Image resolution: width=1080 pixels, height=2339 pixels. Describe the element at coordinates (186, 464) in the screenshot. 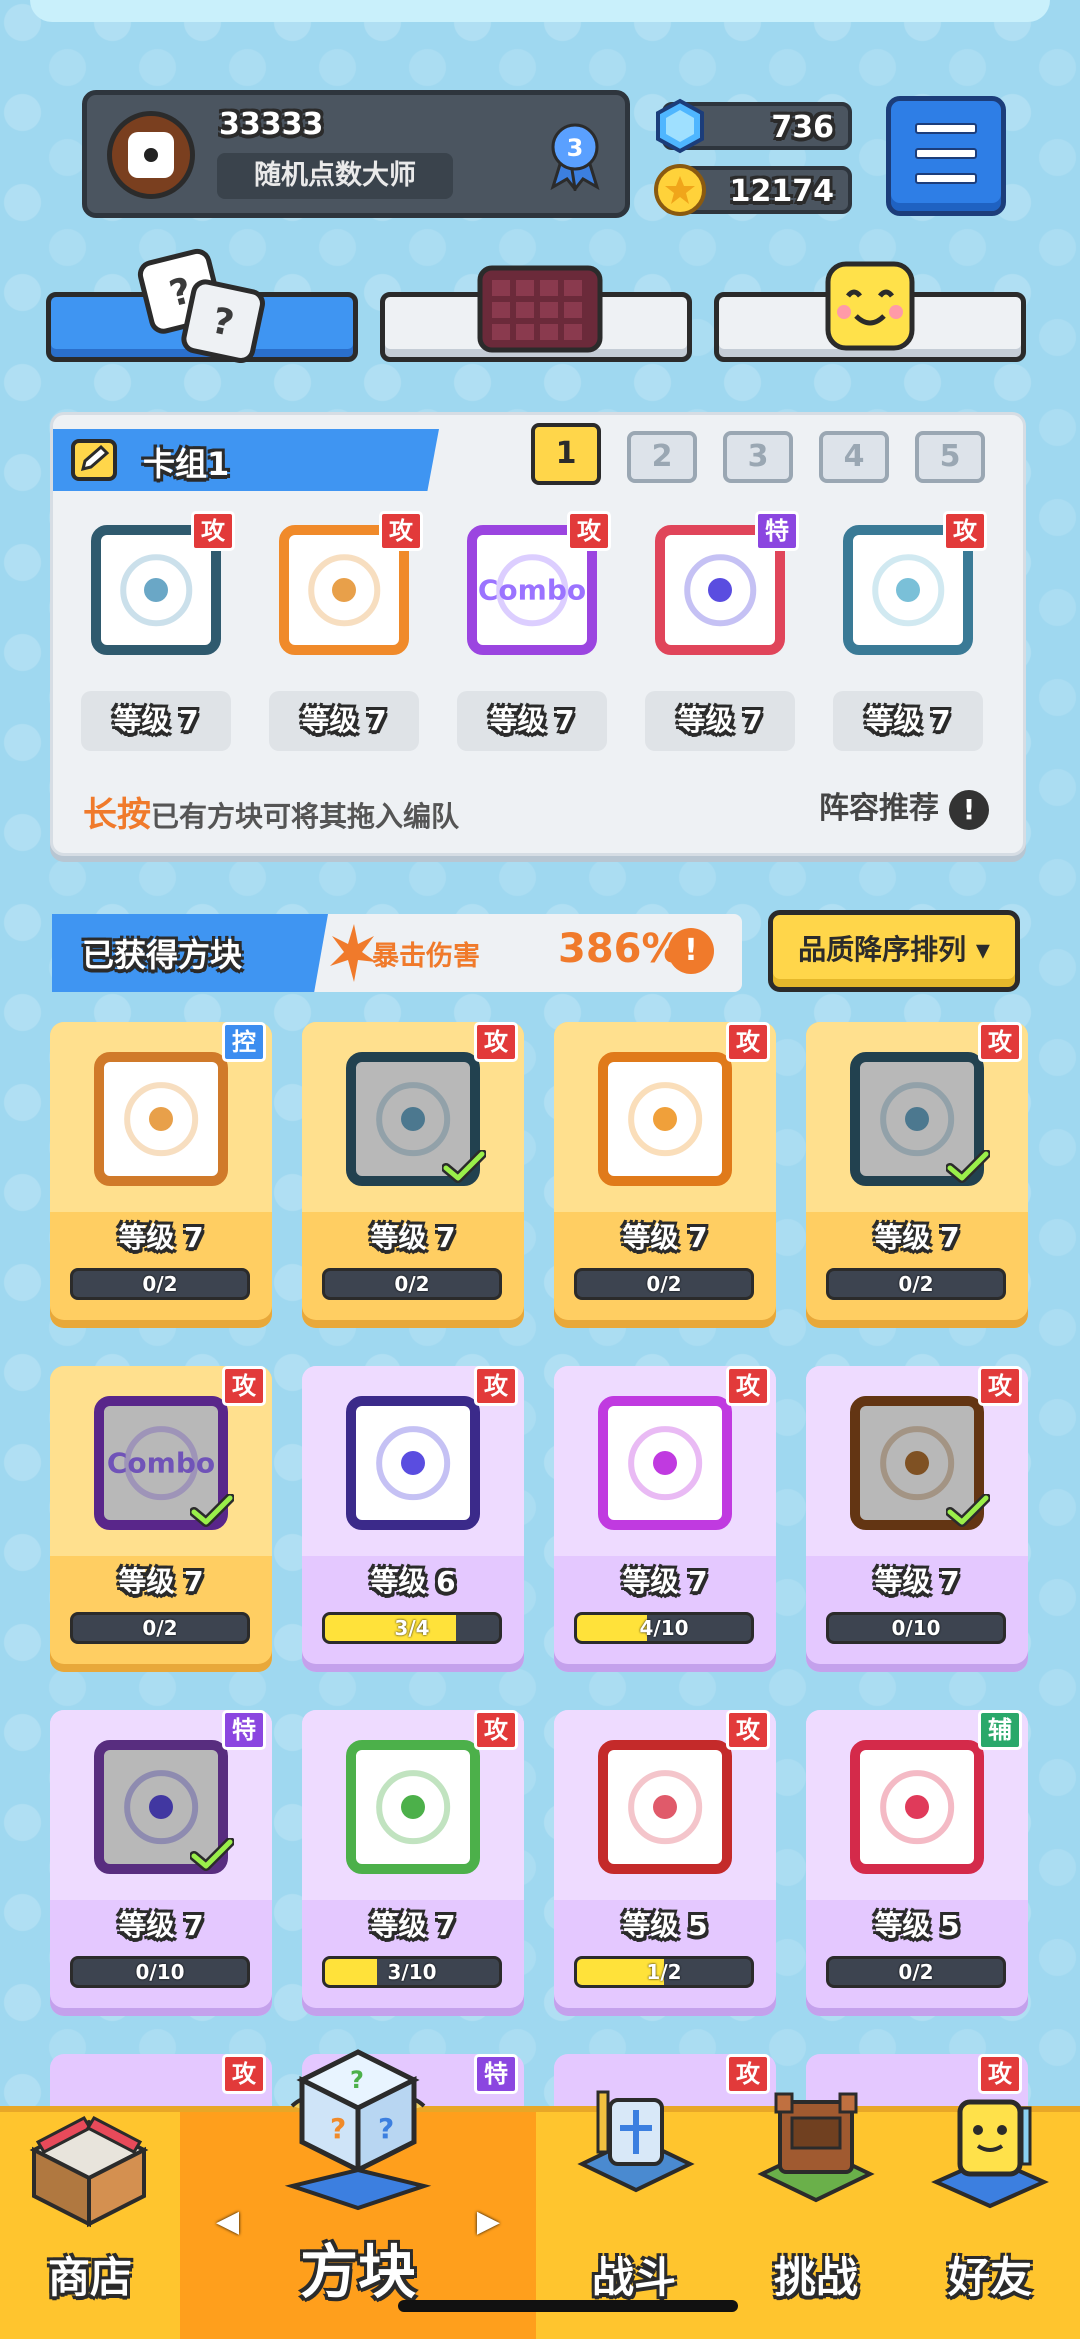

I see `deck-title: 卡组1` at that location.